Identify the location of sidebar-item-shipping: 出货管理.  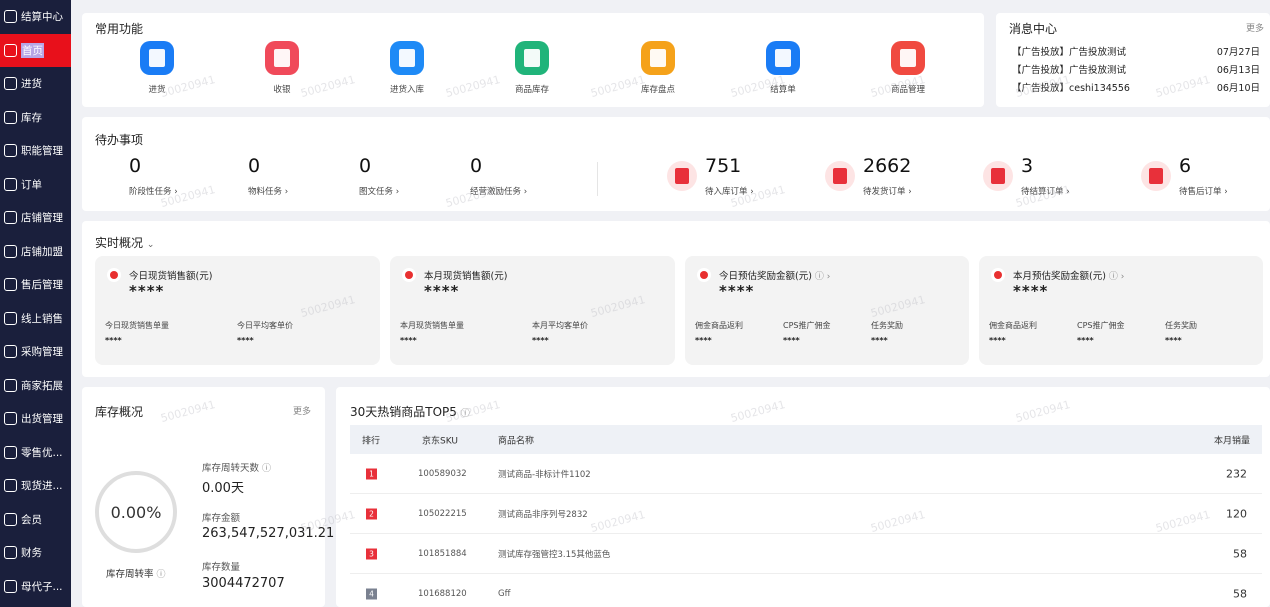
(35, 419).